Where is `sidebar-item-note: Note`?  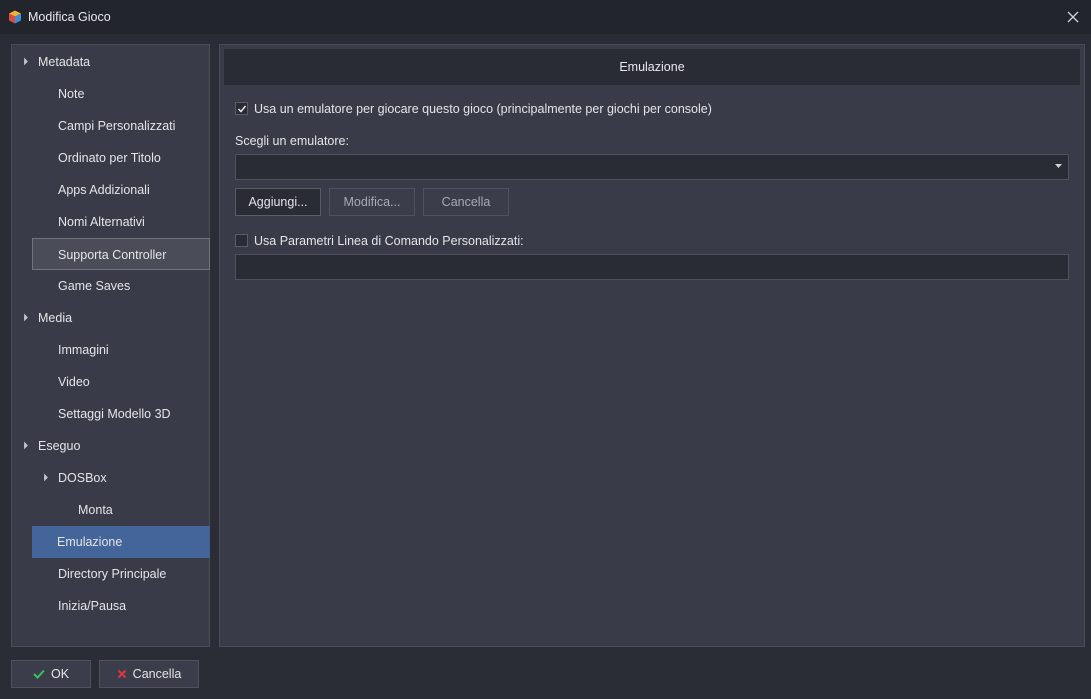
sidebar-item-note: Note is located at coordinates (110, 94).